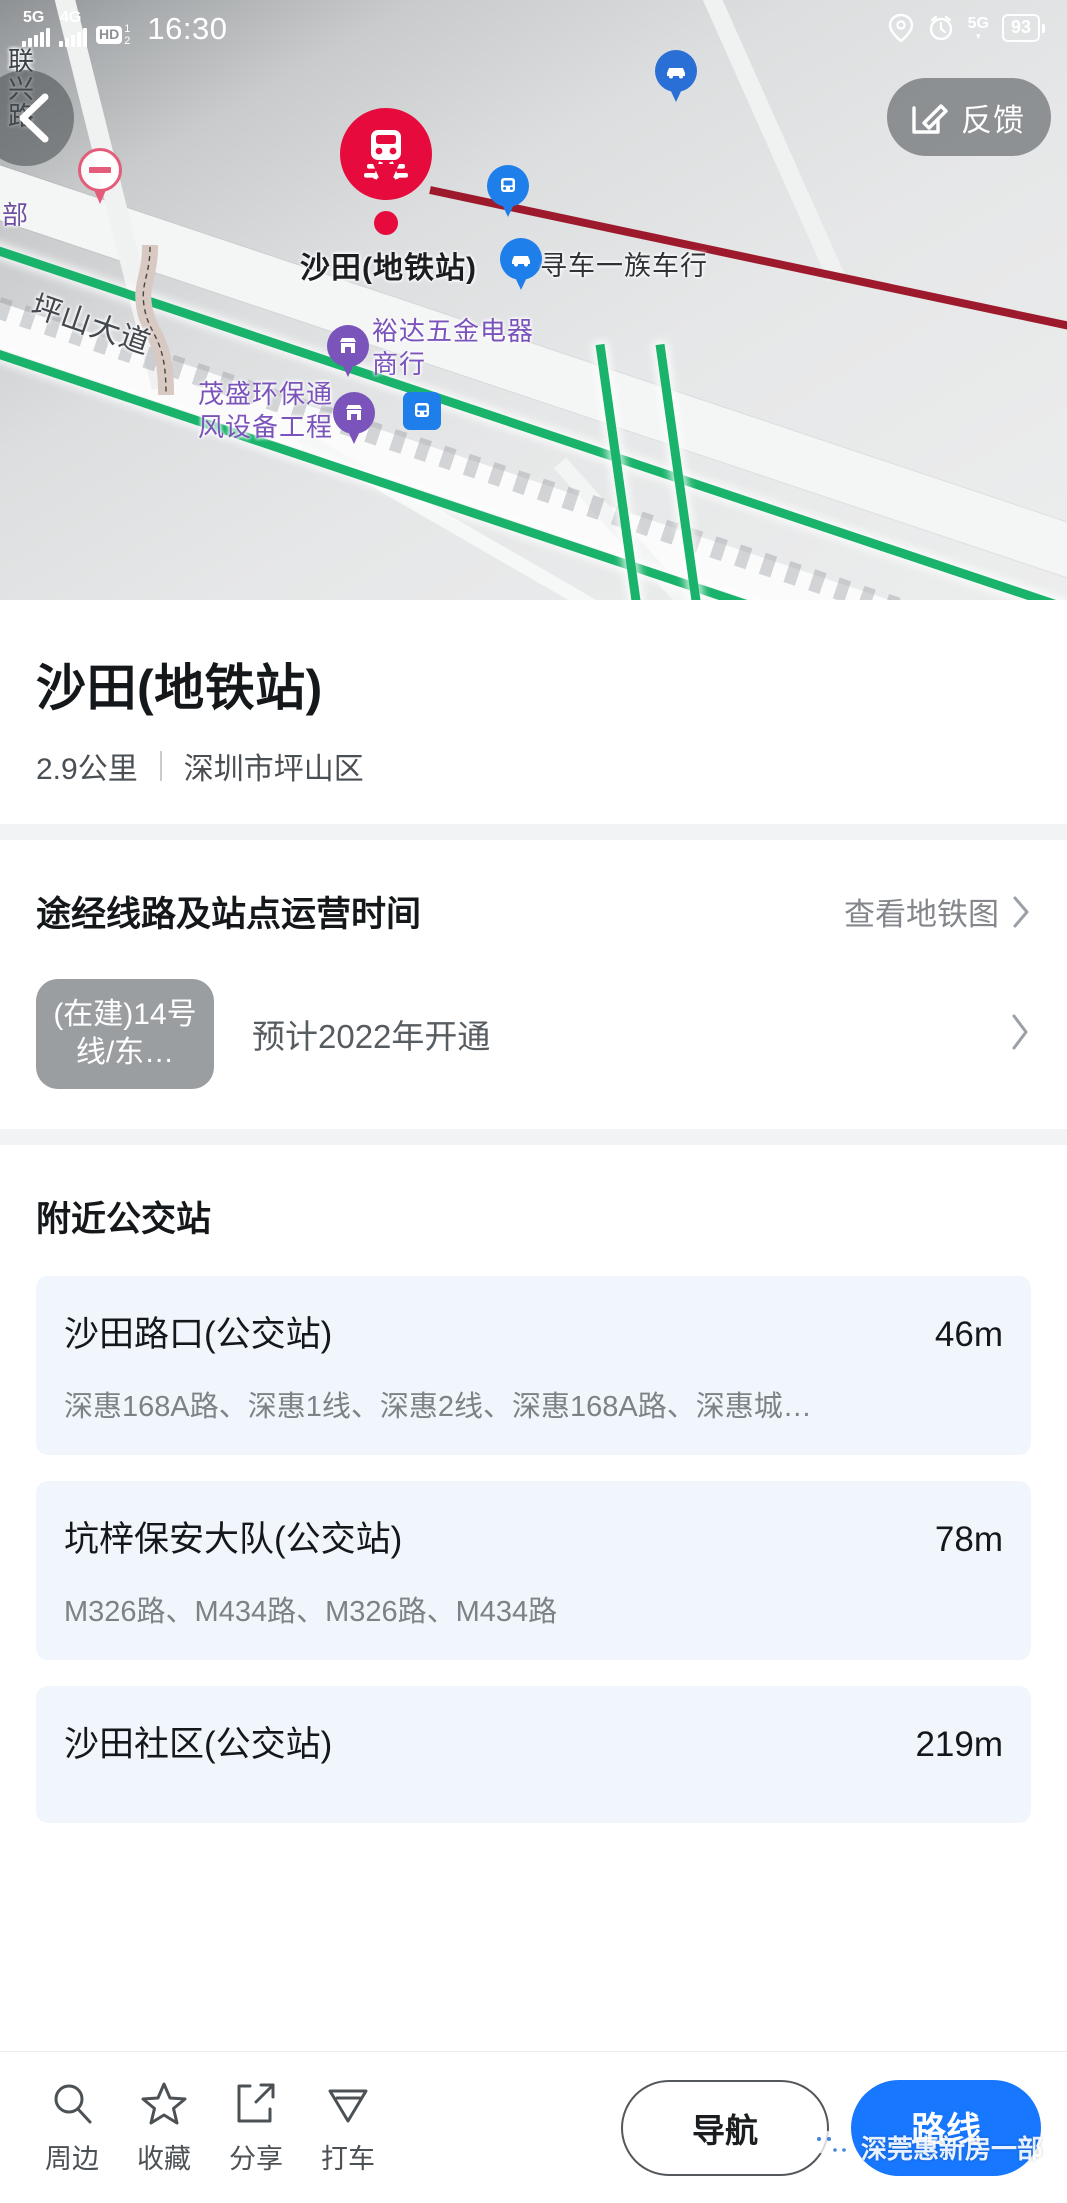 The height and width of the screenshot is (2203, 1067). Describe the element at coordinates (179, 688) in the screenshot. I see `page-title: 沙田(地铁站)` at that location.